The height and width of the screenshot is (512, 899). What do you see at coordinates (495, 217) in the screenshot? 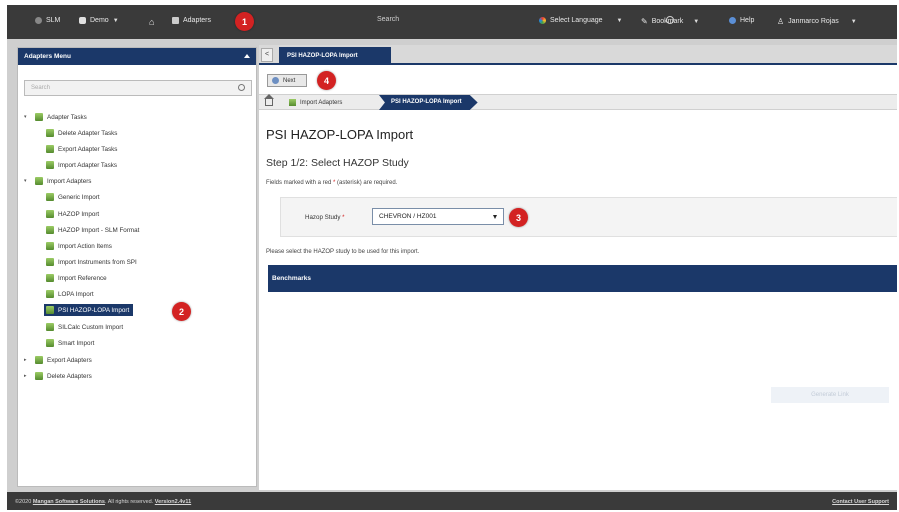
I see `chevron-down-icon` at bounding box center [495, 217].